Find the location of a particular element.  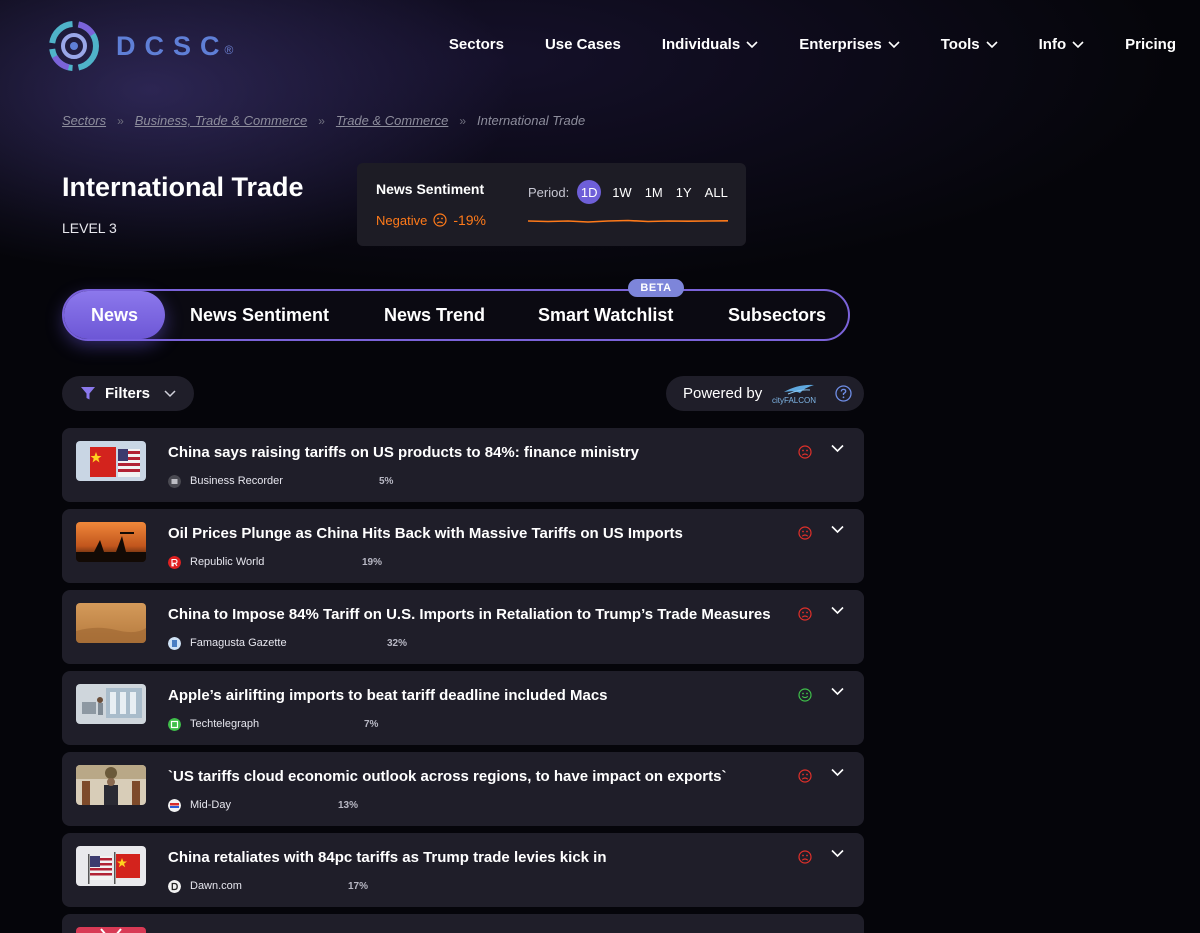

nav-label: Pricing is located at coordinates (1150, 44).